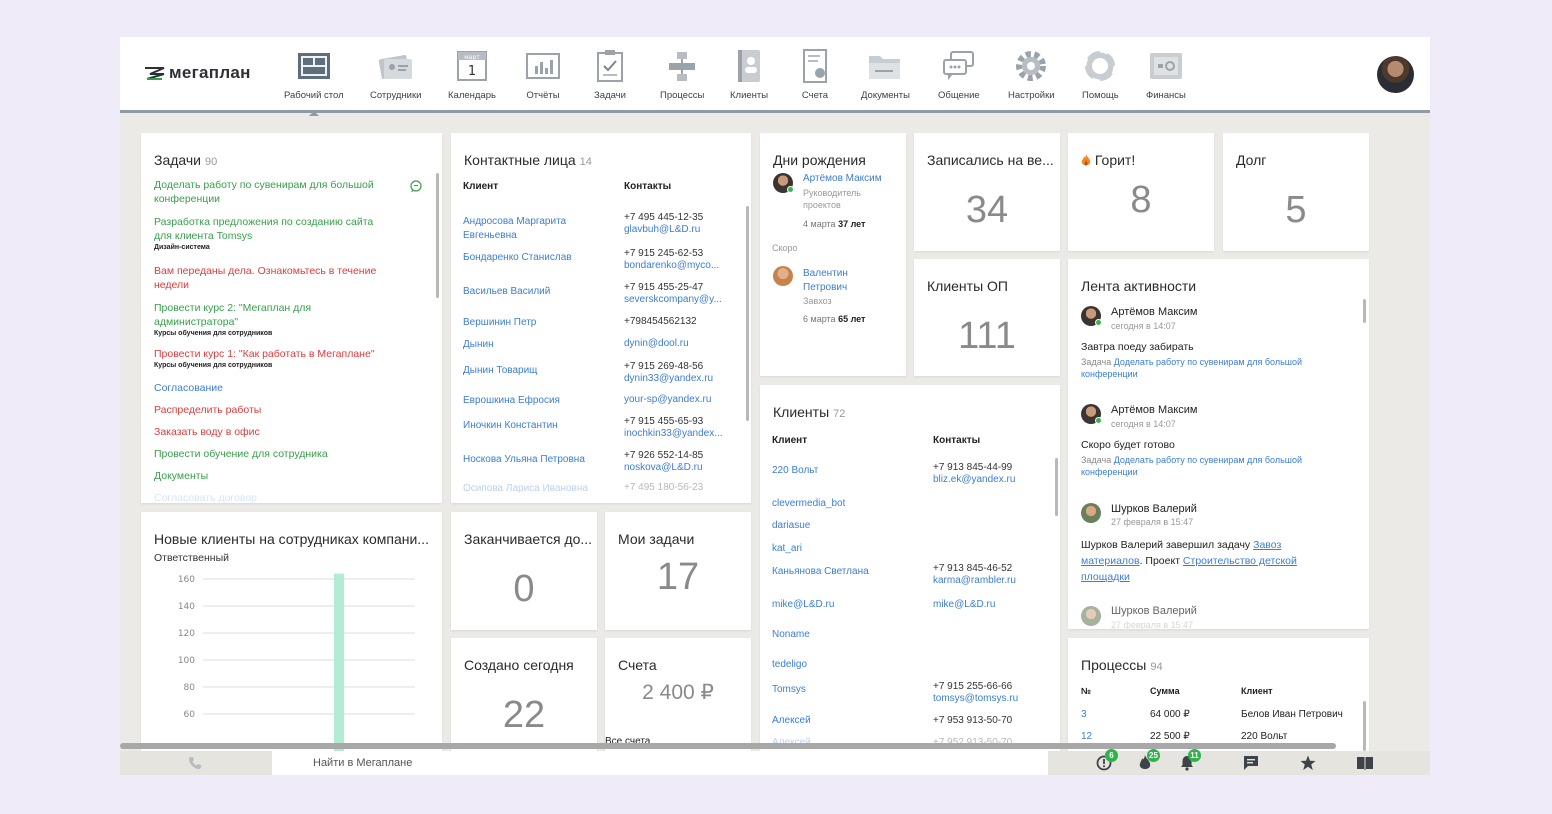 The height and width of the screenshot is (814, 1552). Describe the element at coordinates (972, 721) in the screenshot. I see `client-phone: +7 953 913-50-70` at that location.